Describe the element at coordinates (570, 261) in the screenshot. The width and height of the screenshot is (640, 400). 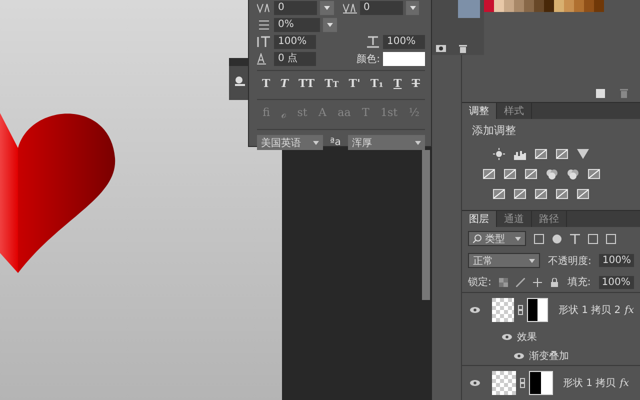
I see `opacity-label: 不透明度:` at that location.